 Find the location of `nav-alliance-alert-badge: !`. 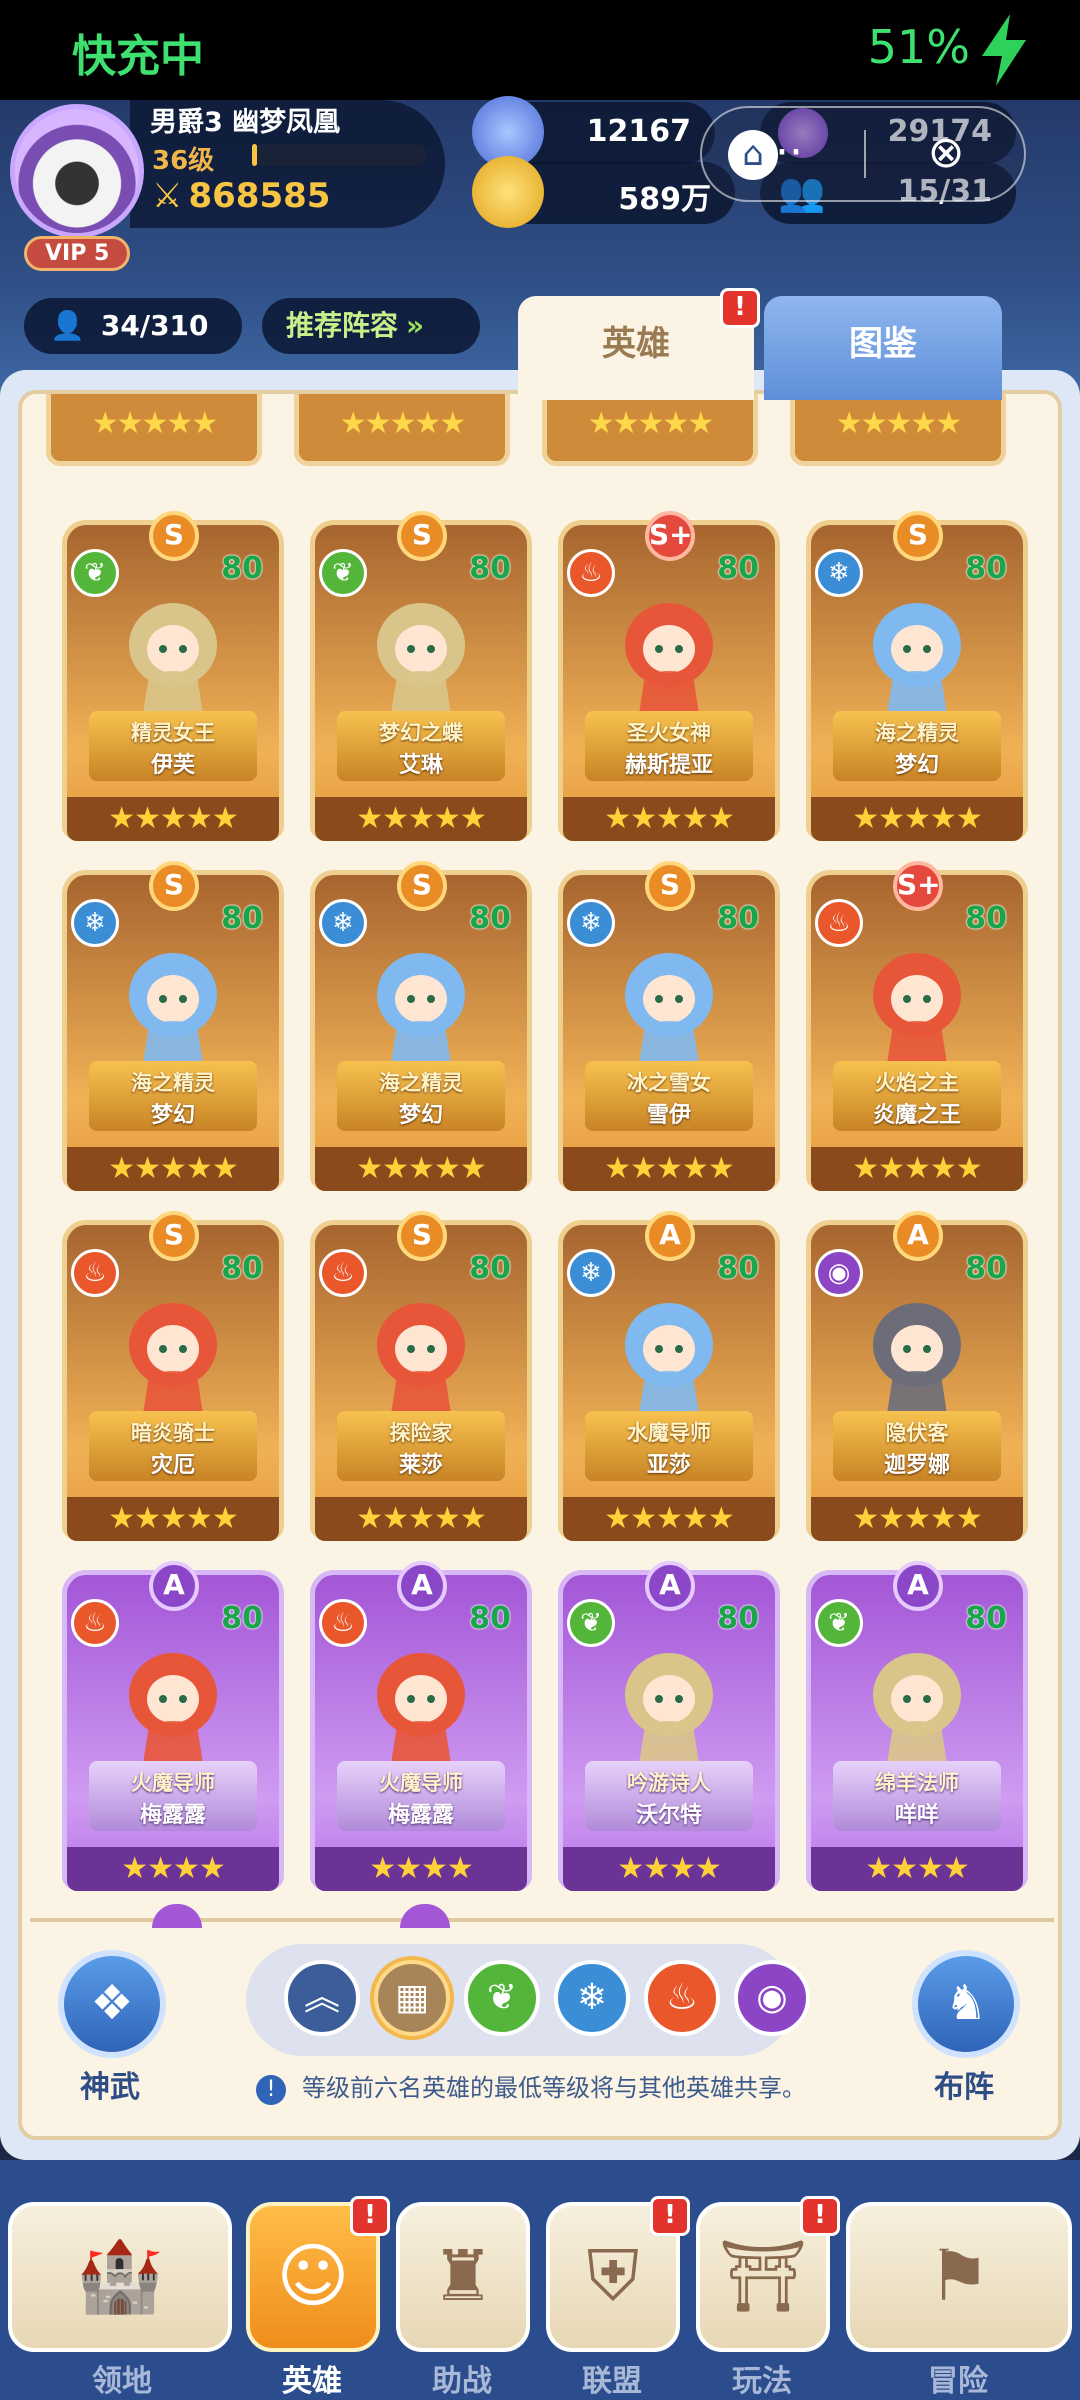

nav-alliance-alert-badge: ! is located at coordinates (670, 2216).